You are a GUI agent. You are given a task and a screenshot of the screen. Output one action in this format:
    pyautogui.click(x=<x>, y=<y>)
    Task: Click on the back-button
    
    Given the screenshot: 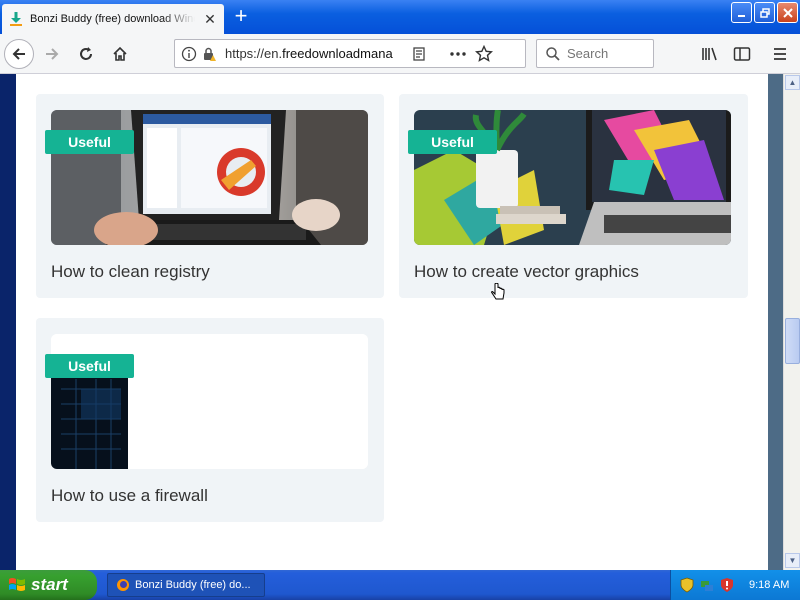 What is the action you would take?
    pyautogui.click(x=19, y=53)
    